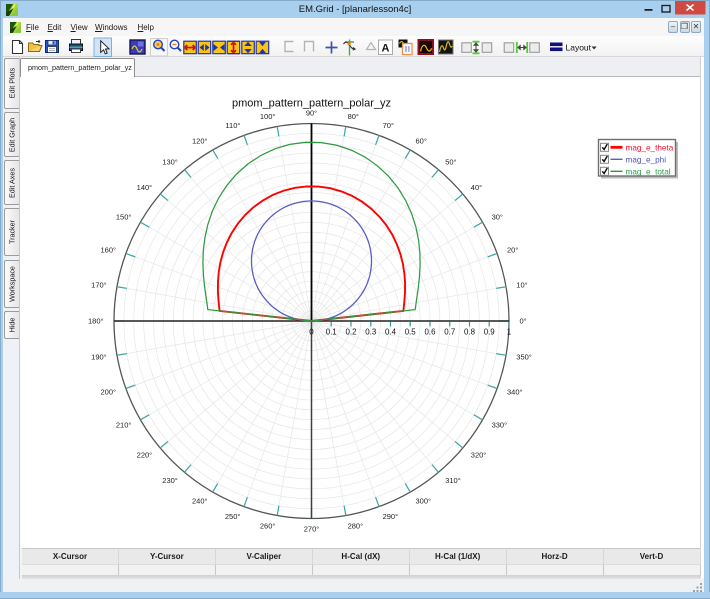 The width and height of the screenshot is (710, 599). I want to click on svg-text: pmom_pattern_pattern_polar_yz, so click(311, 104).